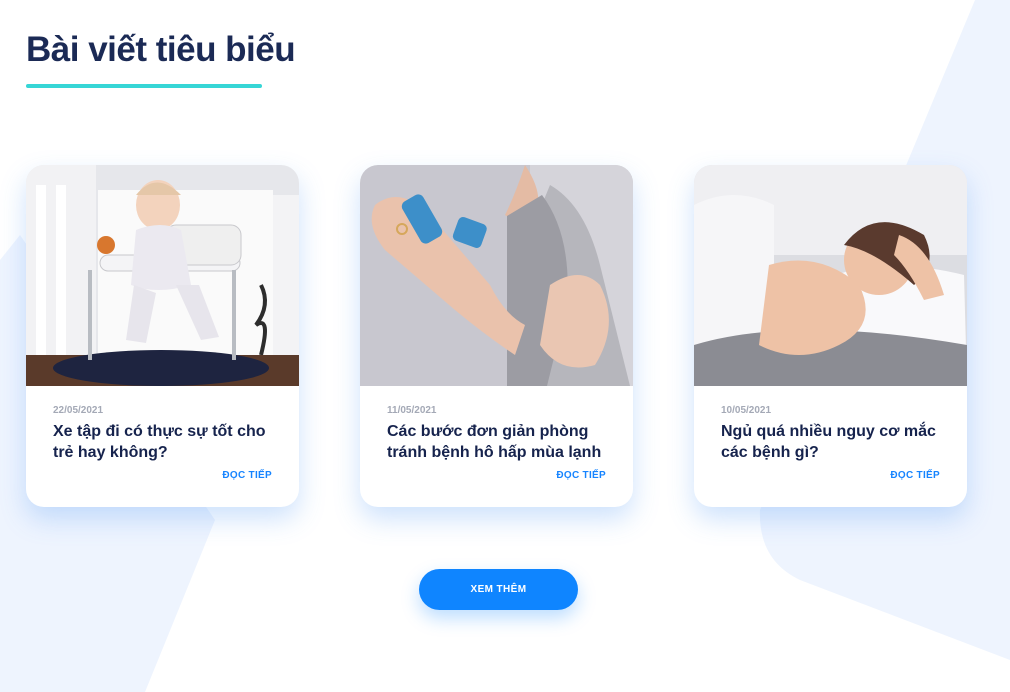  What do you see at coordinates (162, 275) in the screenshot?
I see `article-image-baby-walker` at bounding box center [162, 275].